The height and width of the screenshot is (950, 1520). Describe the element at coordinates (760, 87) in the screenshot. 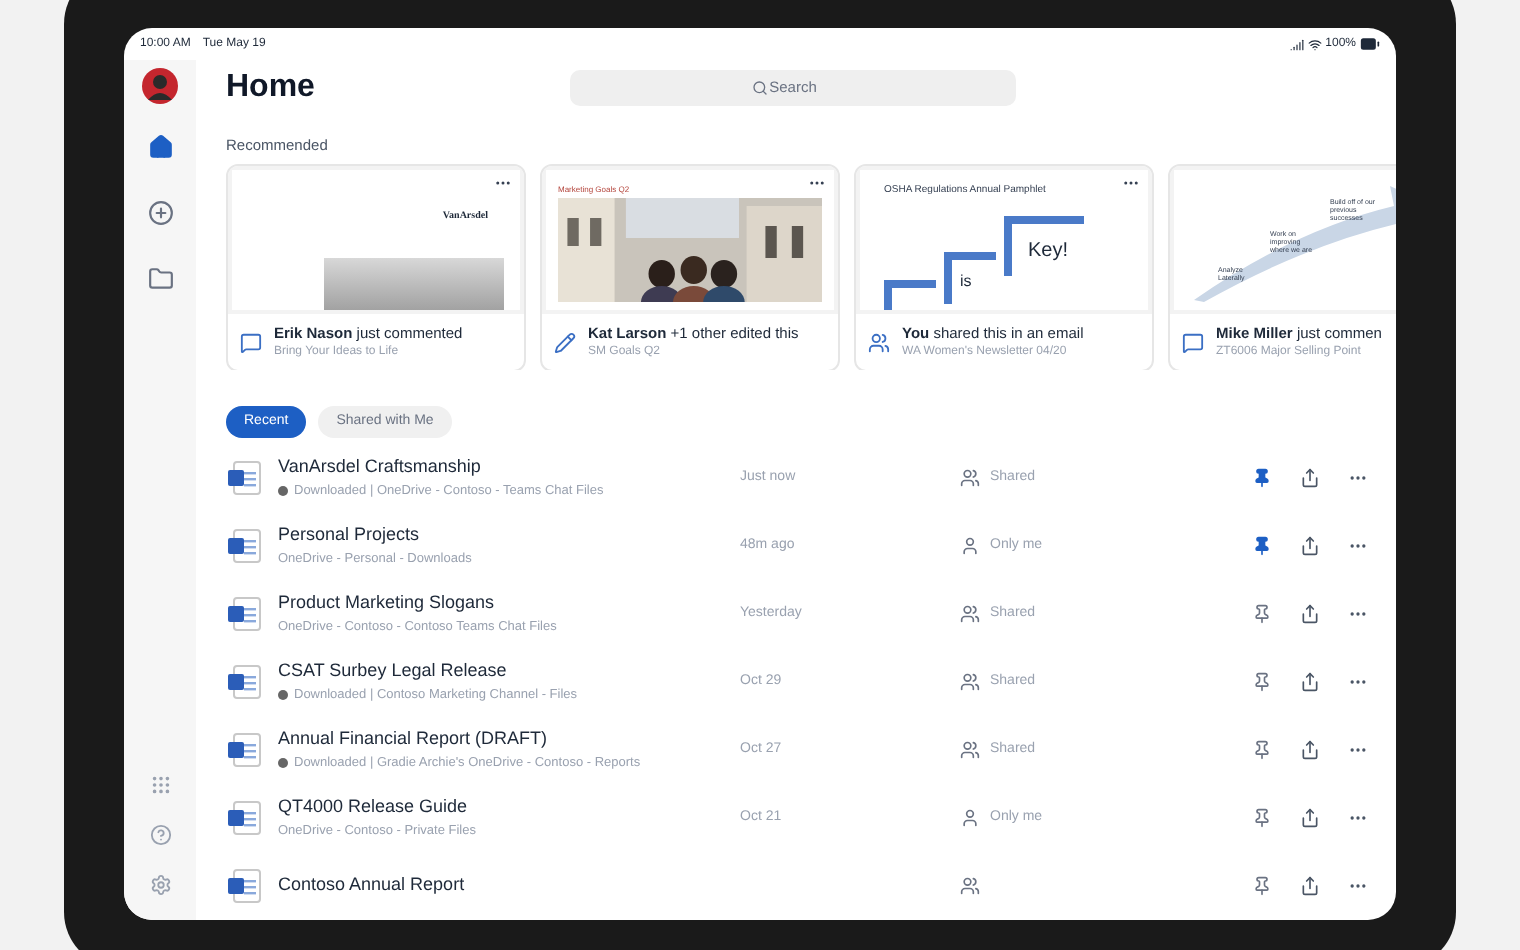

I see `search-icon` at that location.